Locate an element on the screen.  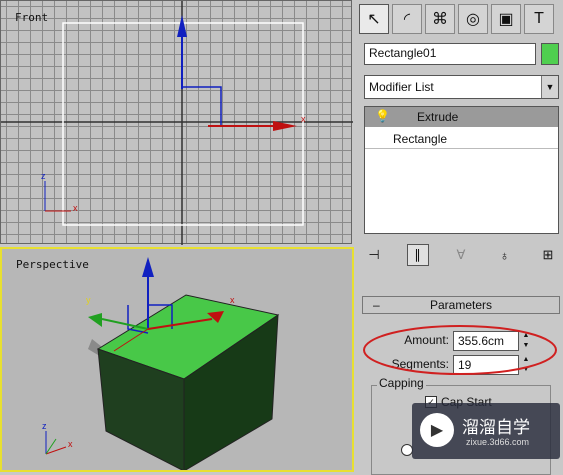
create-tab-icon: ↖ is located at coordinates (374, 19).